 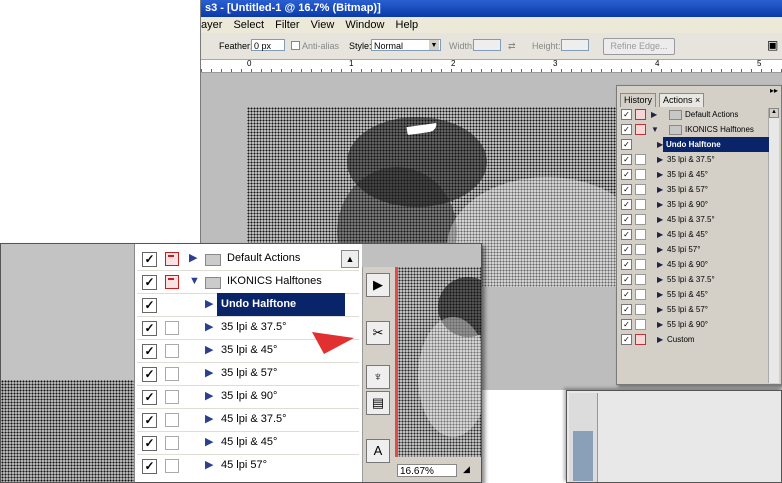 I want to click on actions-scrollbar: ▲, so click(x=773, y=245).